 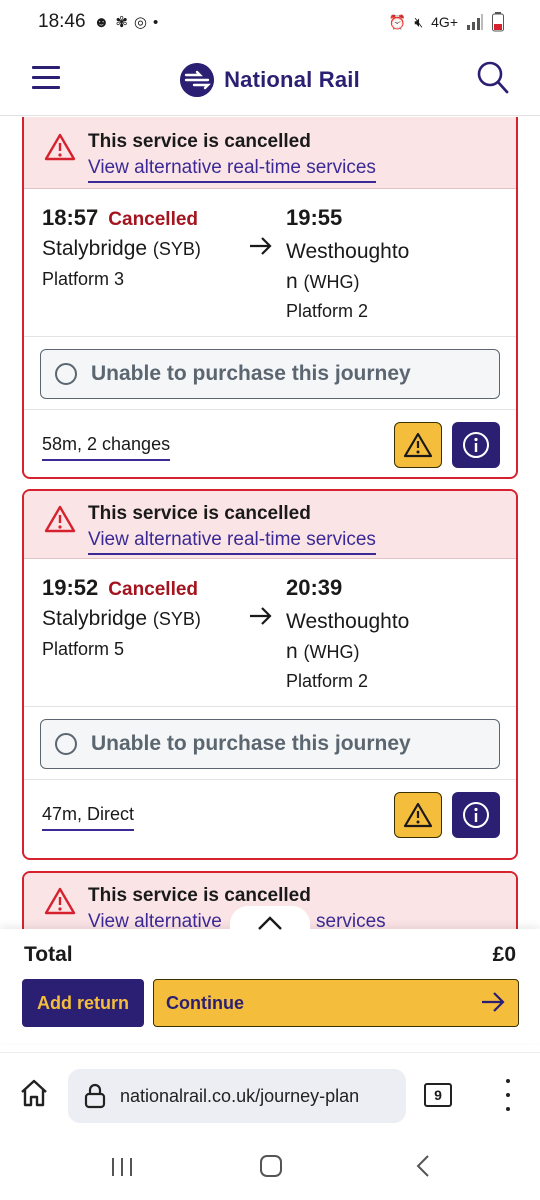 What do you see at coordinates (70, 217) in the screenshot?
I see `departure-time: 18:57` at bounding box center [70, 217].